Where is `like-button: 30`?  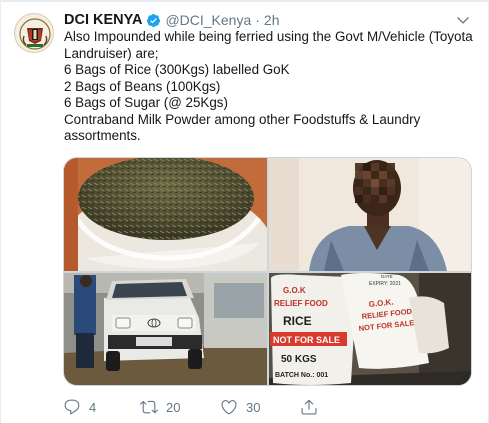 like-button: 30 is located at coordinates (240, 407).